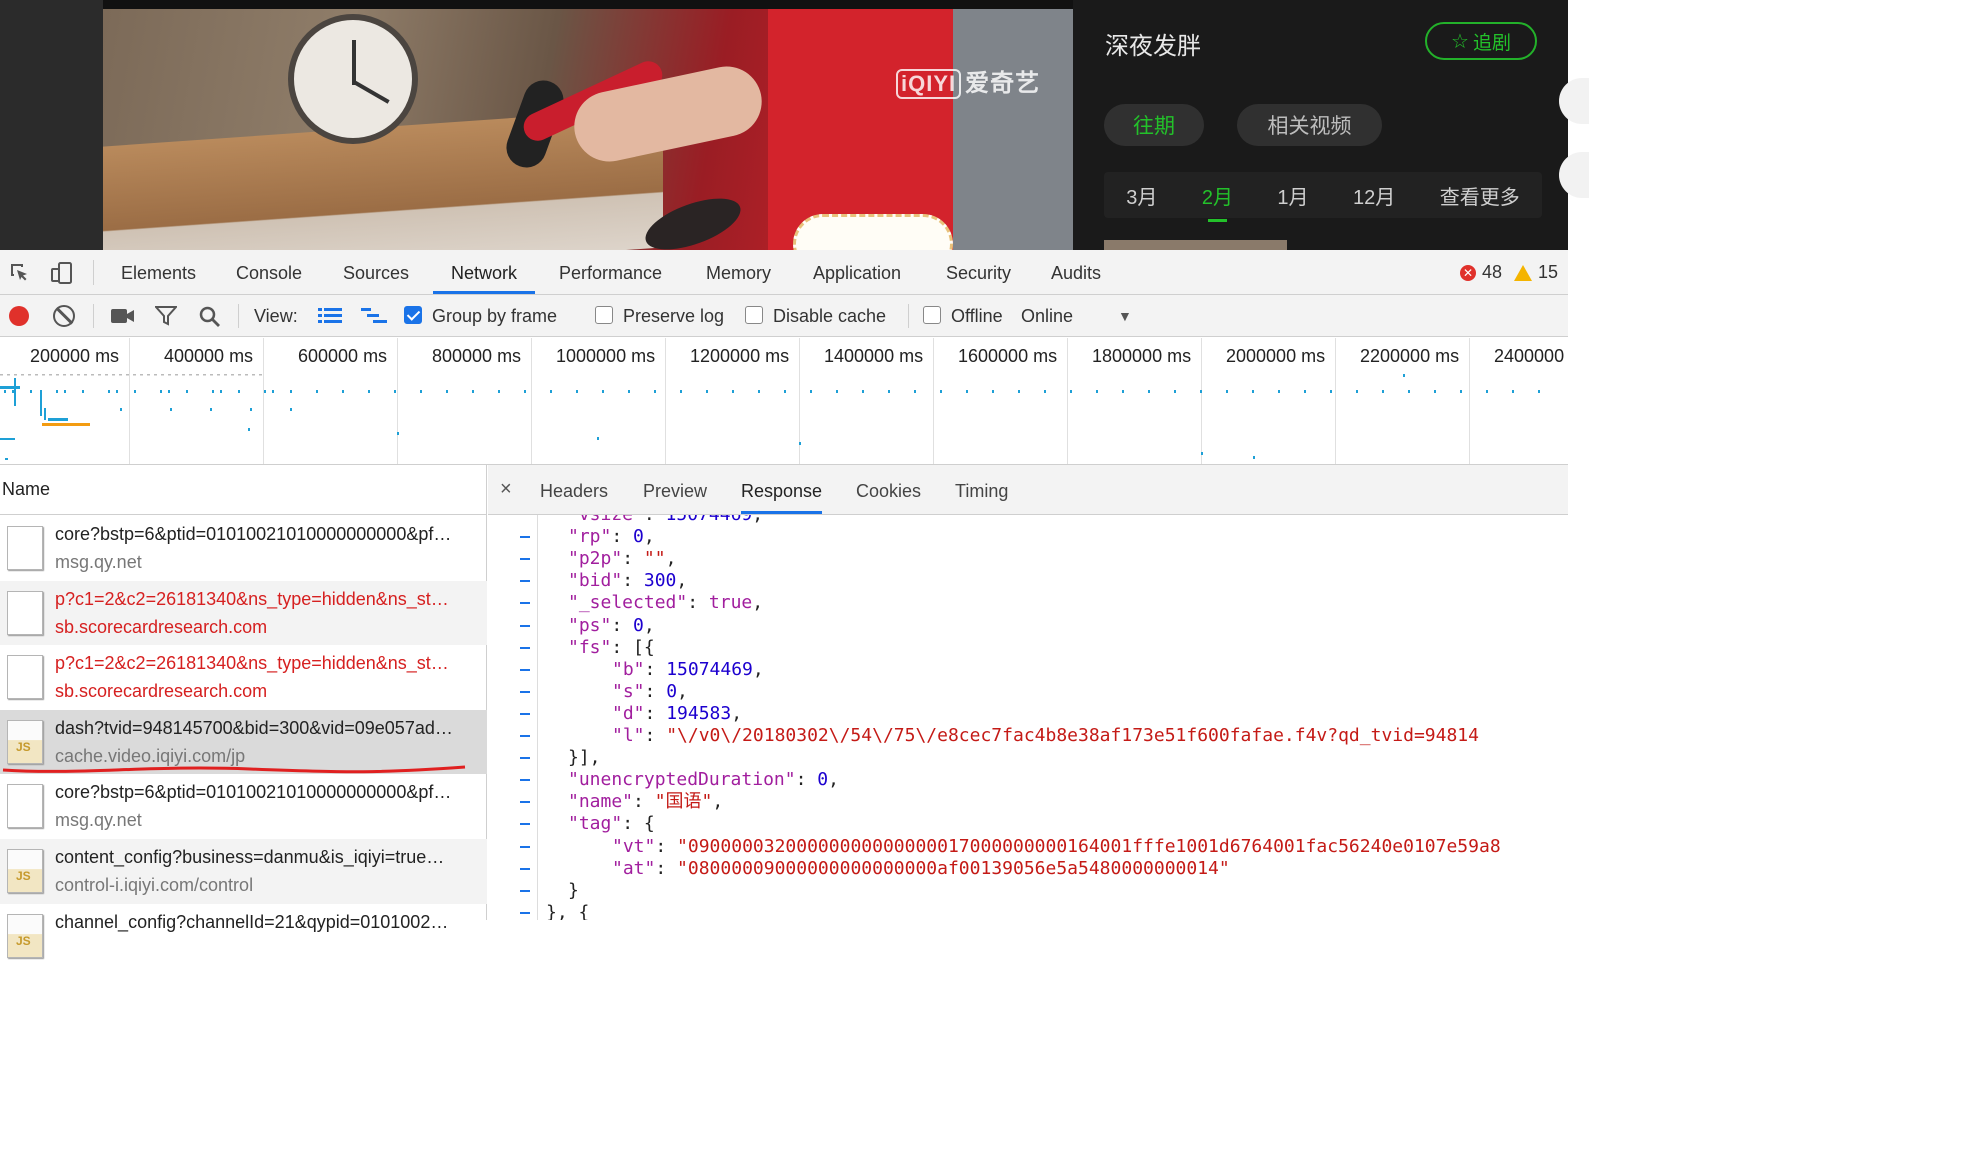 Image resolution: width=1988 pixels, height=1166 pixels. What do you see at coordinates (64, 316) in the screenshot?
I see `clear-button` at bounding box center [64, 316].